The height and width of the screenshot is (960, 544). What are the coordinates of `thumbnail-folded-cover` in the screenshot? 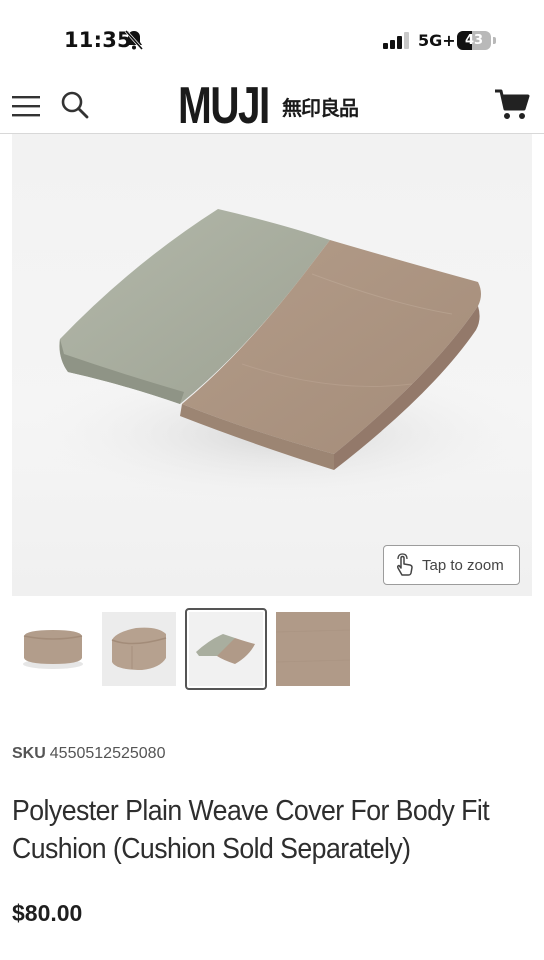 It's located at (226, 649).